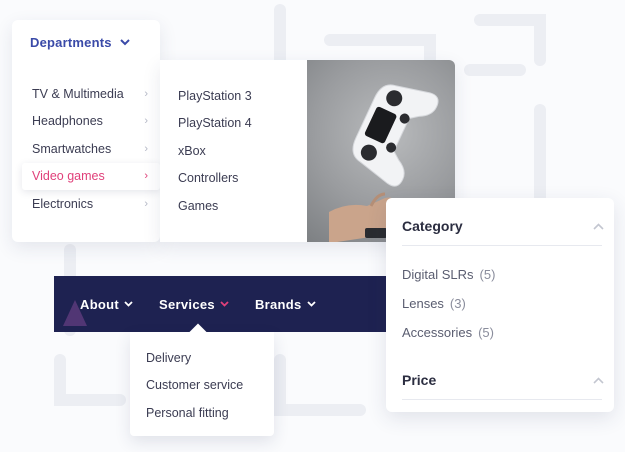  Describe the element at coordinates (423, 303) in the screenshot. I see `option-label: Lenses` at that location.